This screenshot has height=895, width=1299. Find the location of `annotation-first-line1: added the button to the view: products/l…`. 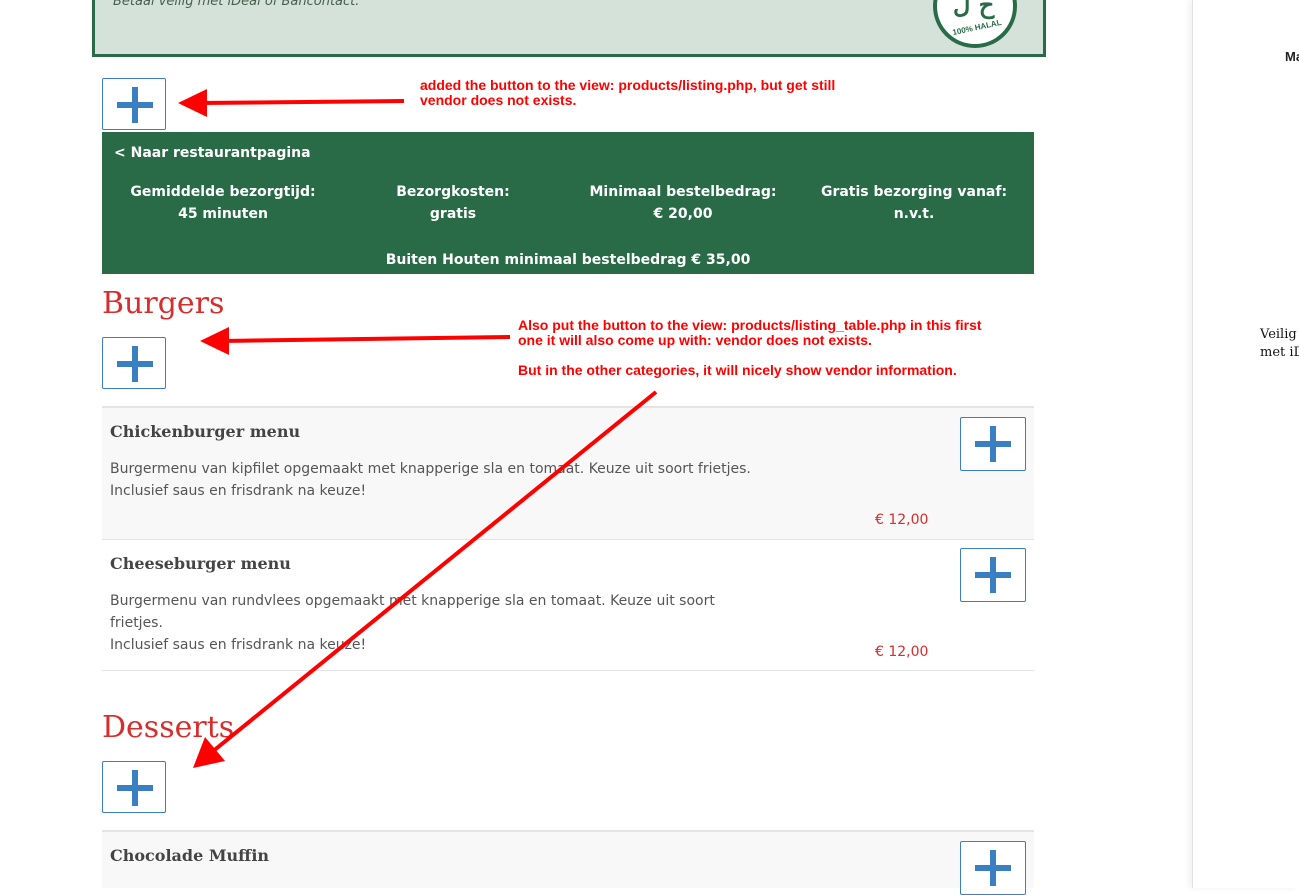

annotation-first-line1: added the button to the view: products/l… is located at coordinates (628, 85).